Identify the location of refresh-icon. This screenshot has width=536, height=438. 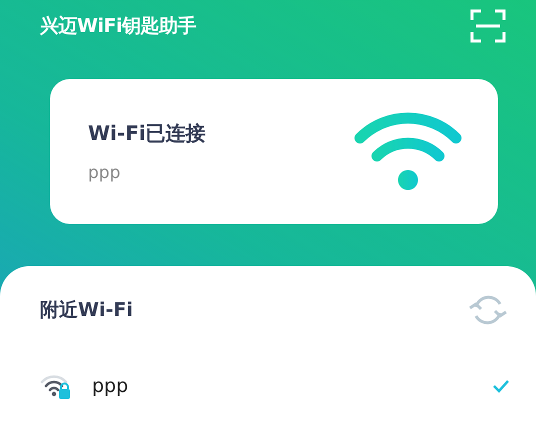
(488, 310).